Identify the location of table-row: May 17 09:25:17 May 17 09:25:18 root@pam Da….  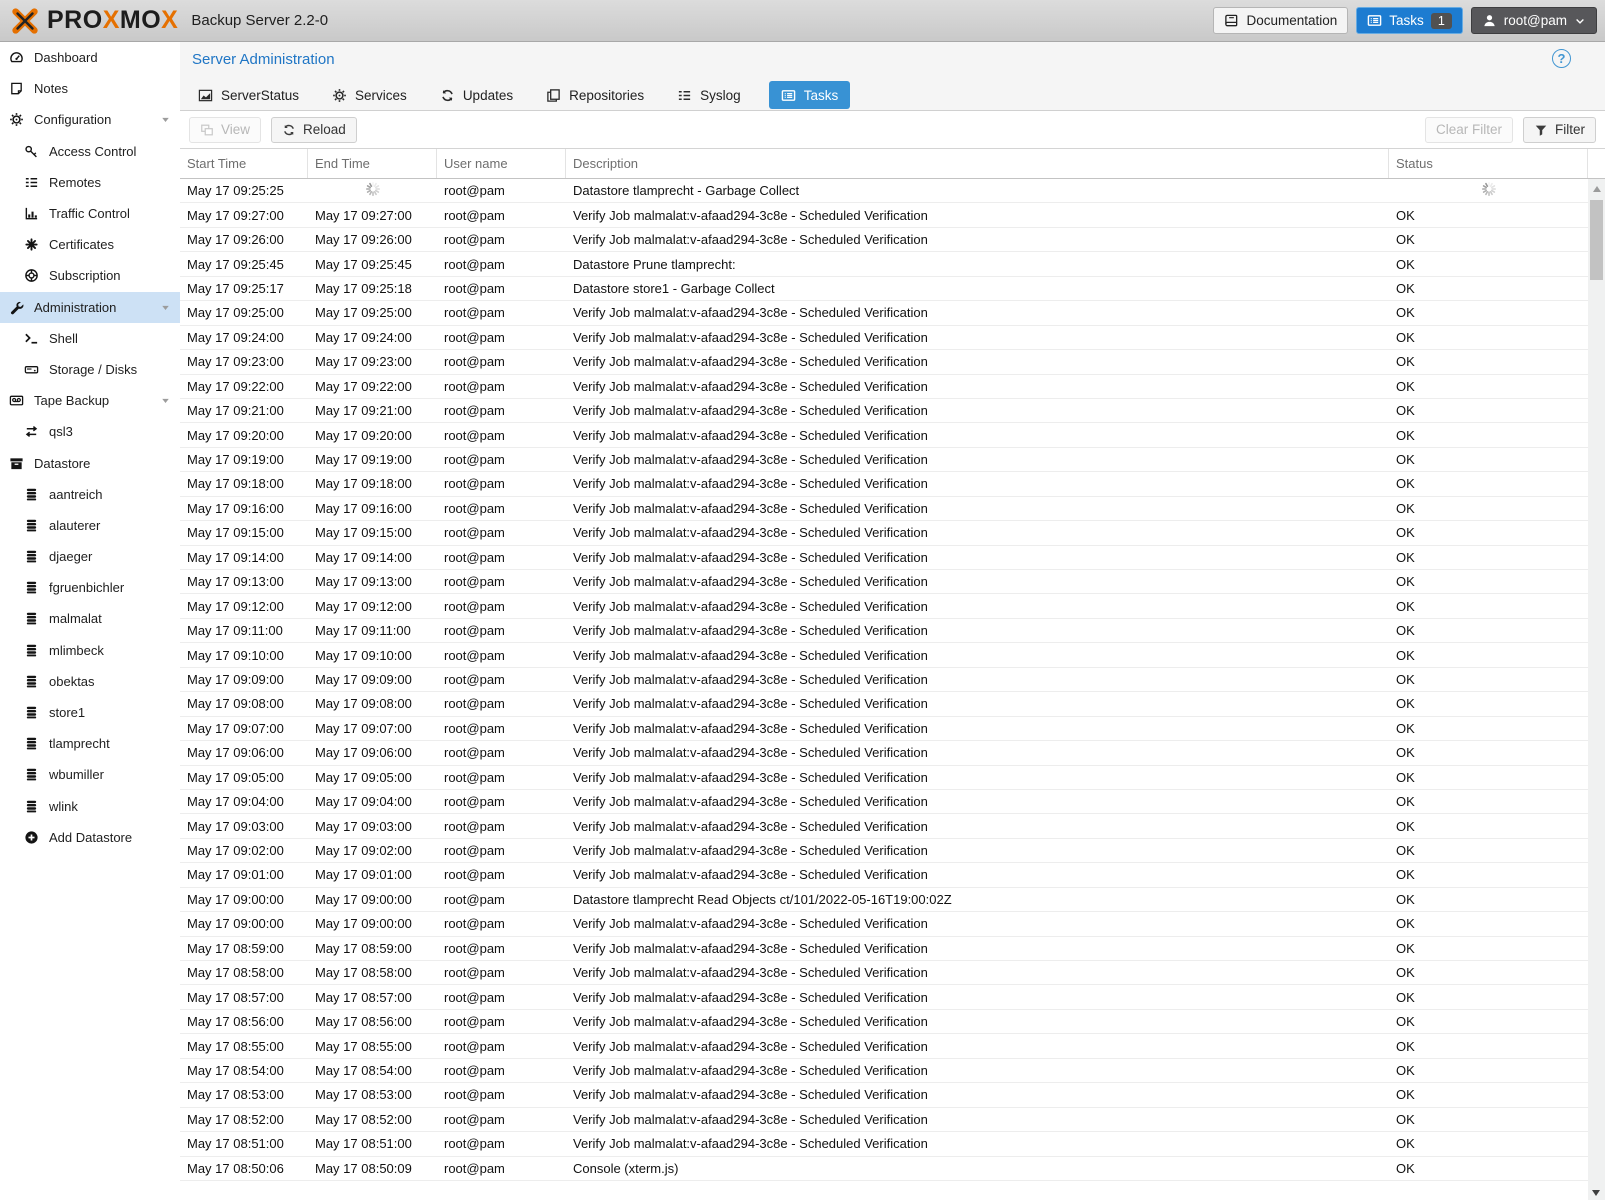
(884, 289).